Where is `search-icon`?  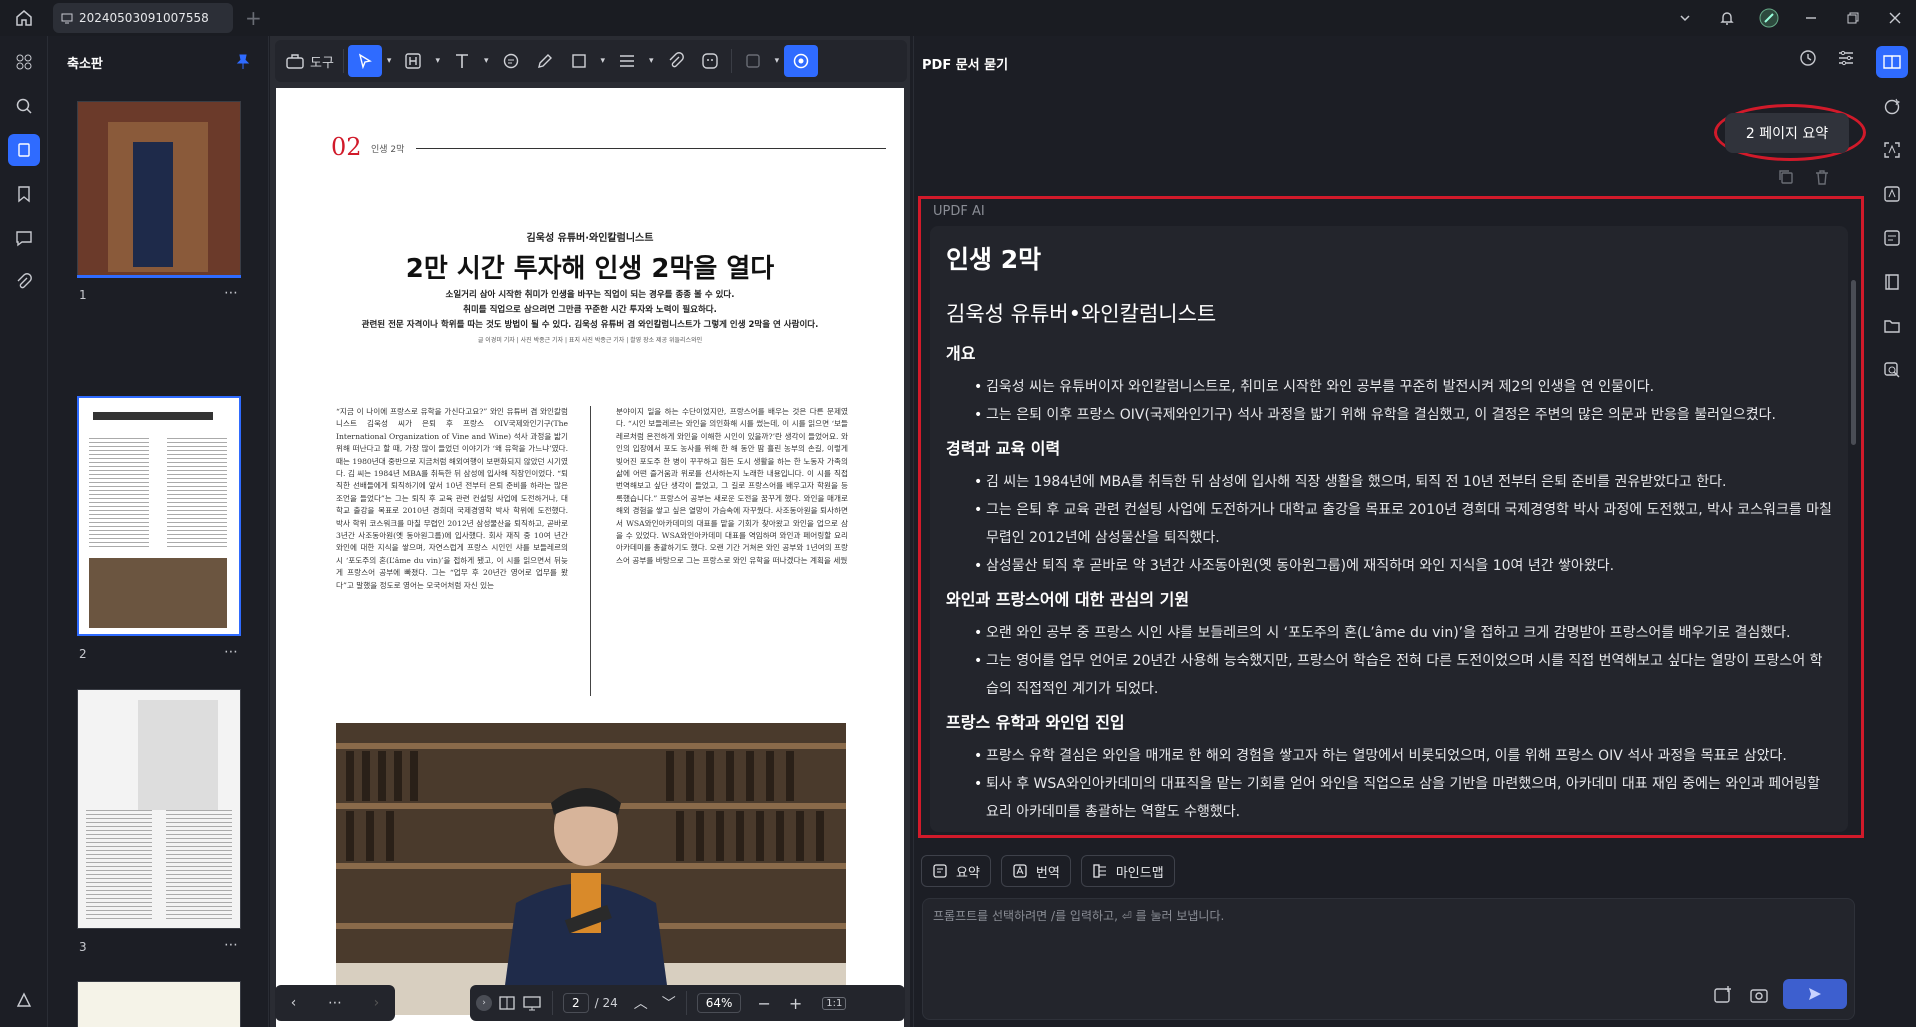 search-icon is located at coordinates (24, 106).